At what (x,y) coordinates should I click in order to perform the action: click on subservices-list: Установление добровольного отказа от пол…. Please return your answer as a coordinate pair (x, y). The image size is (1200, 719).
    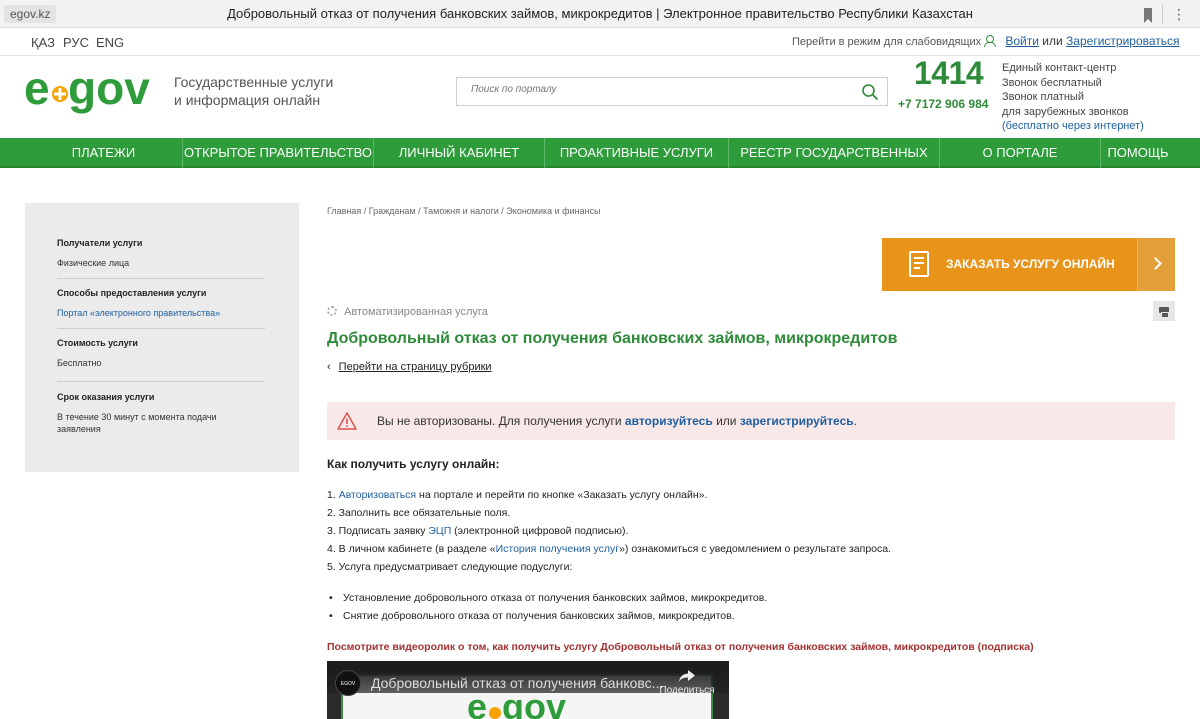
    Looking at the image, I should click on (547, 607).